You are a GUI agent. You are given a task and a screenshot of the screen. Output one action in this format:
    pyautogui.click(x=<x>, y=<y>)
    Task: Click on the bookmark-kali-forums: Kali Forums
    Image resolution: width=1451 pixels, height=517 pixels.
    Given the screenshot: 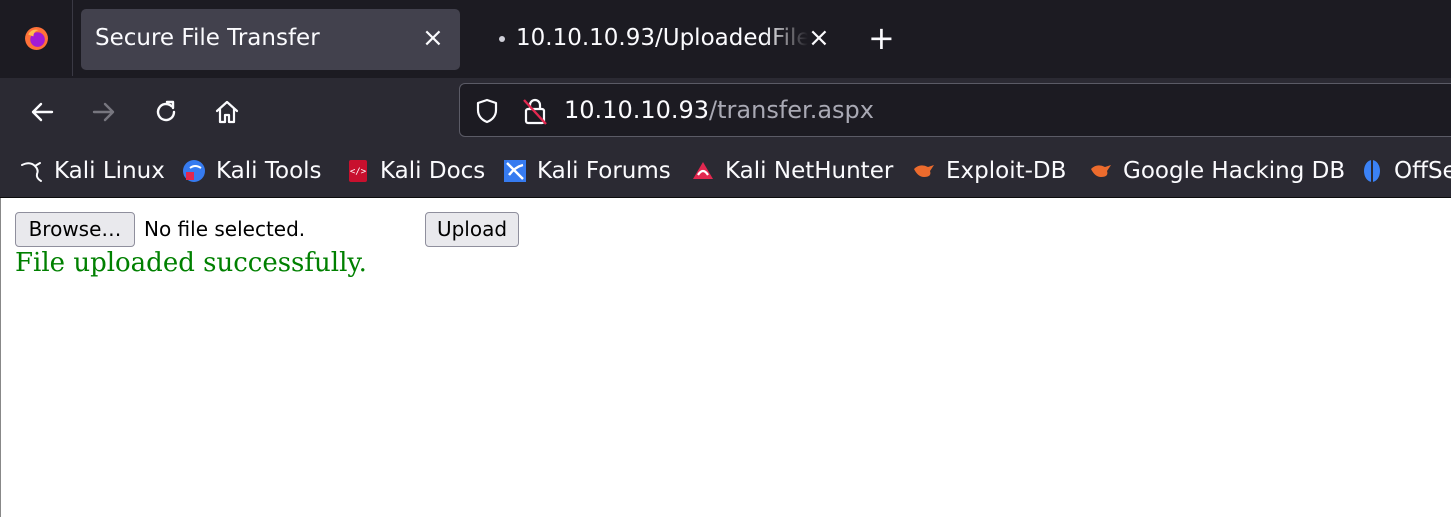 What is the action you would take?
    pyautogui.click(x=587, y=171)
    